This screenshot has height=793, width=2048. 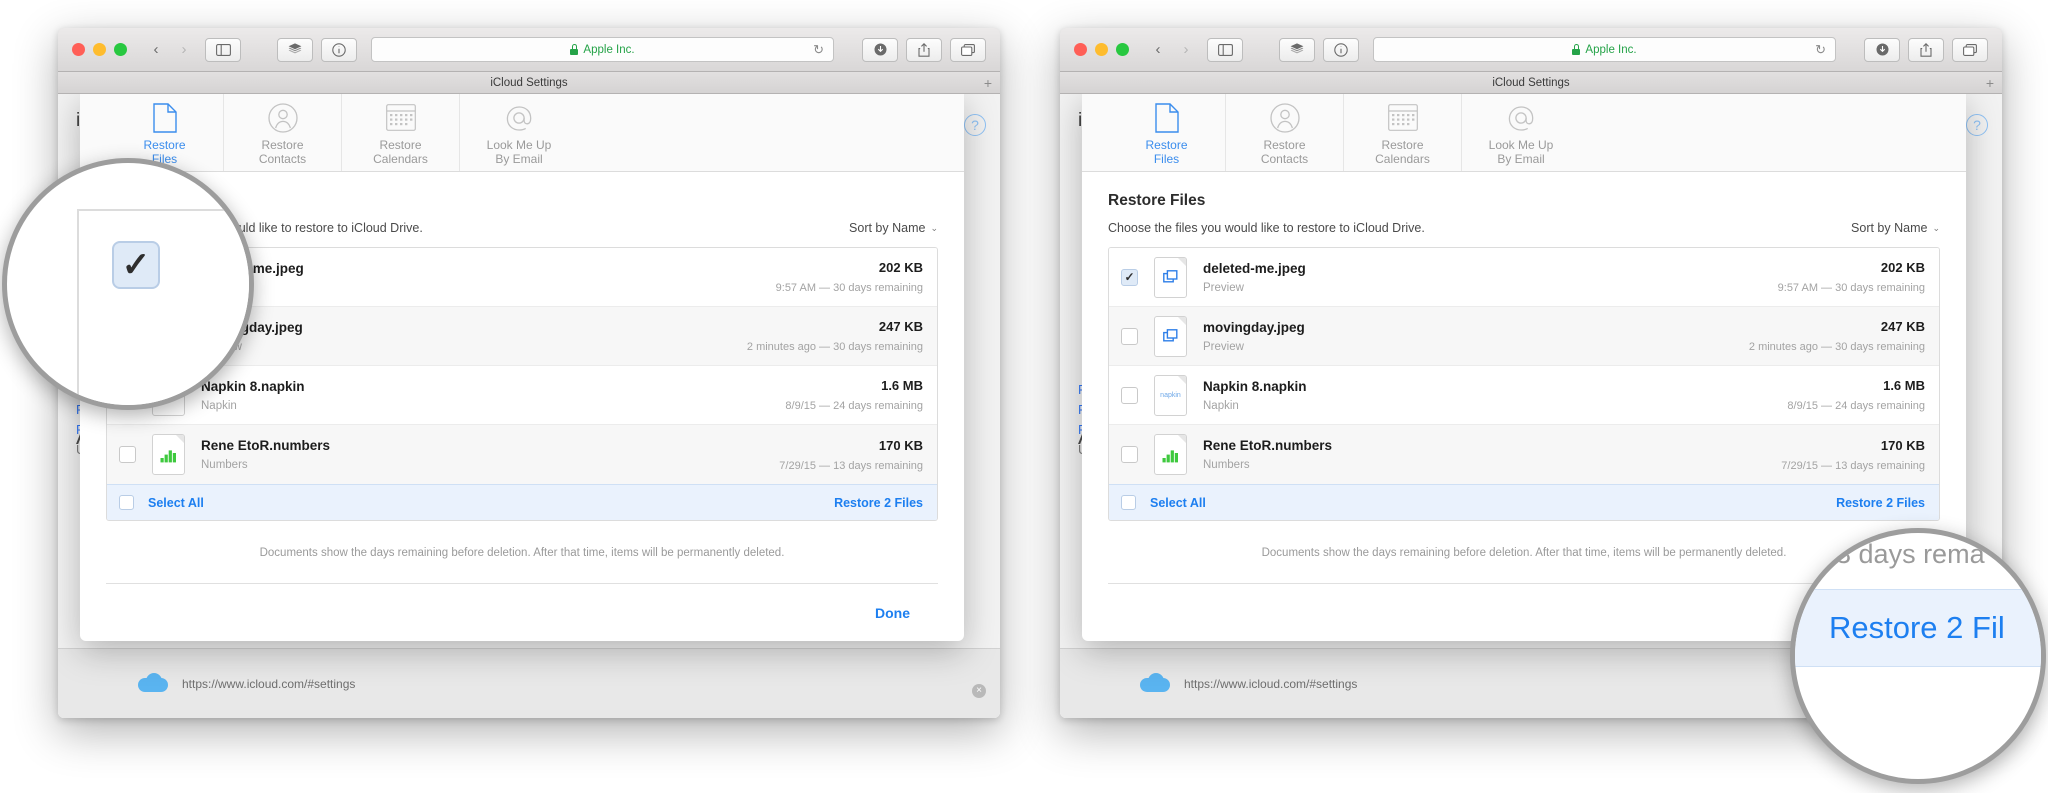 What do you see at coordinates (269, 683) in the screenshot?
I see `background-url: ​https://www.icloud.com/#settings` at bounding box center [269, 683].